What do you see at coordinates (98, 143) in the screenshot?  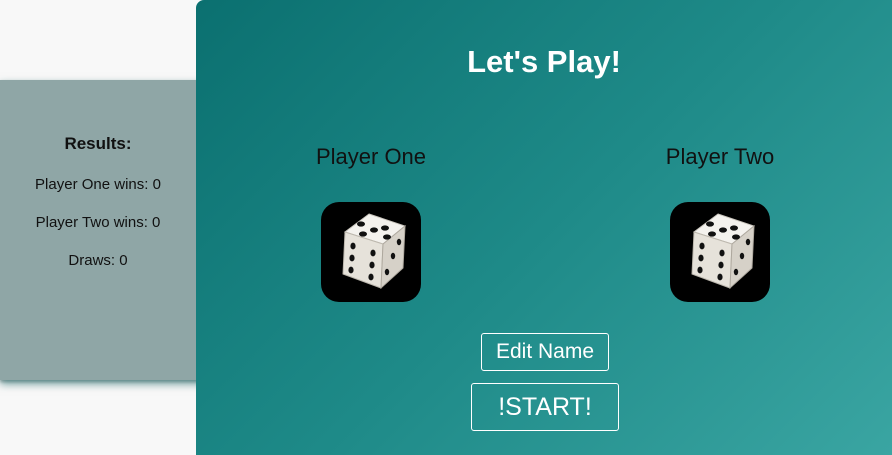 I see `results-title: Results:` at bounding box center [98, 143].